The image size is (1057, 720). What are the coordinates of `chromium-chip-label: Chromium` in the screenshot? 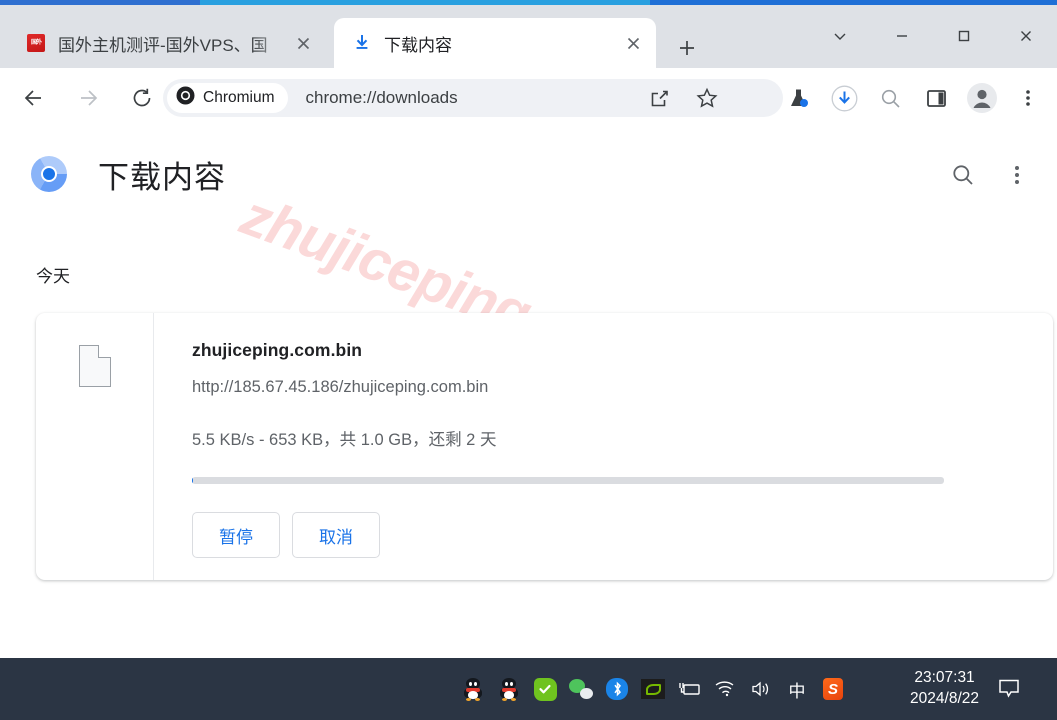 It's located at (239, 97).